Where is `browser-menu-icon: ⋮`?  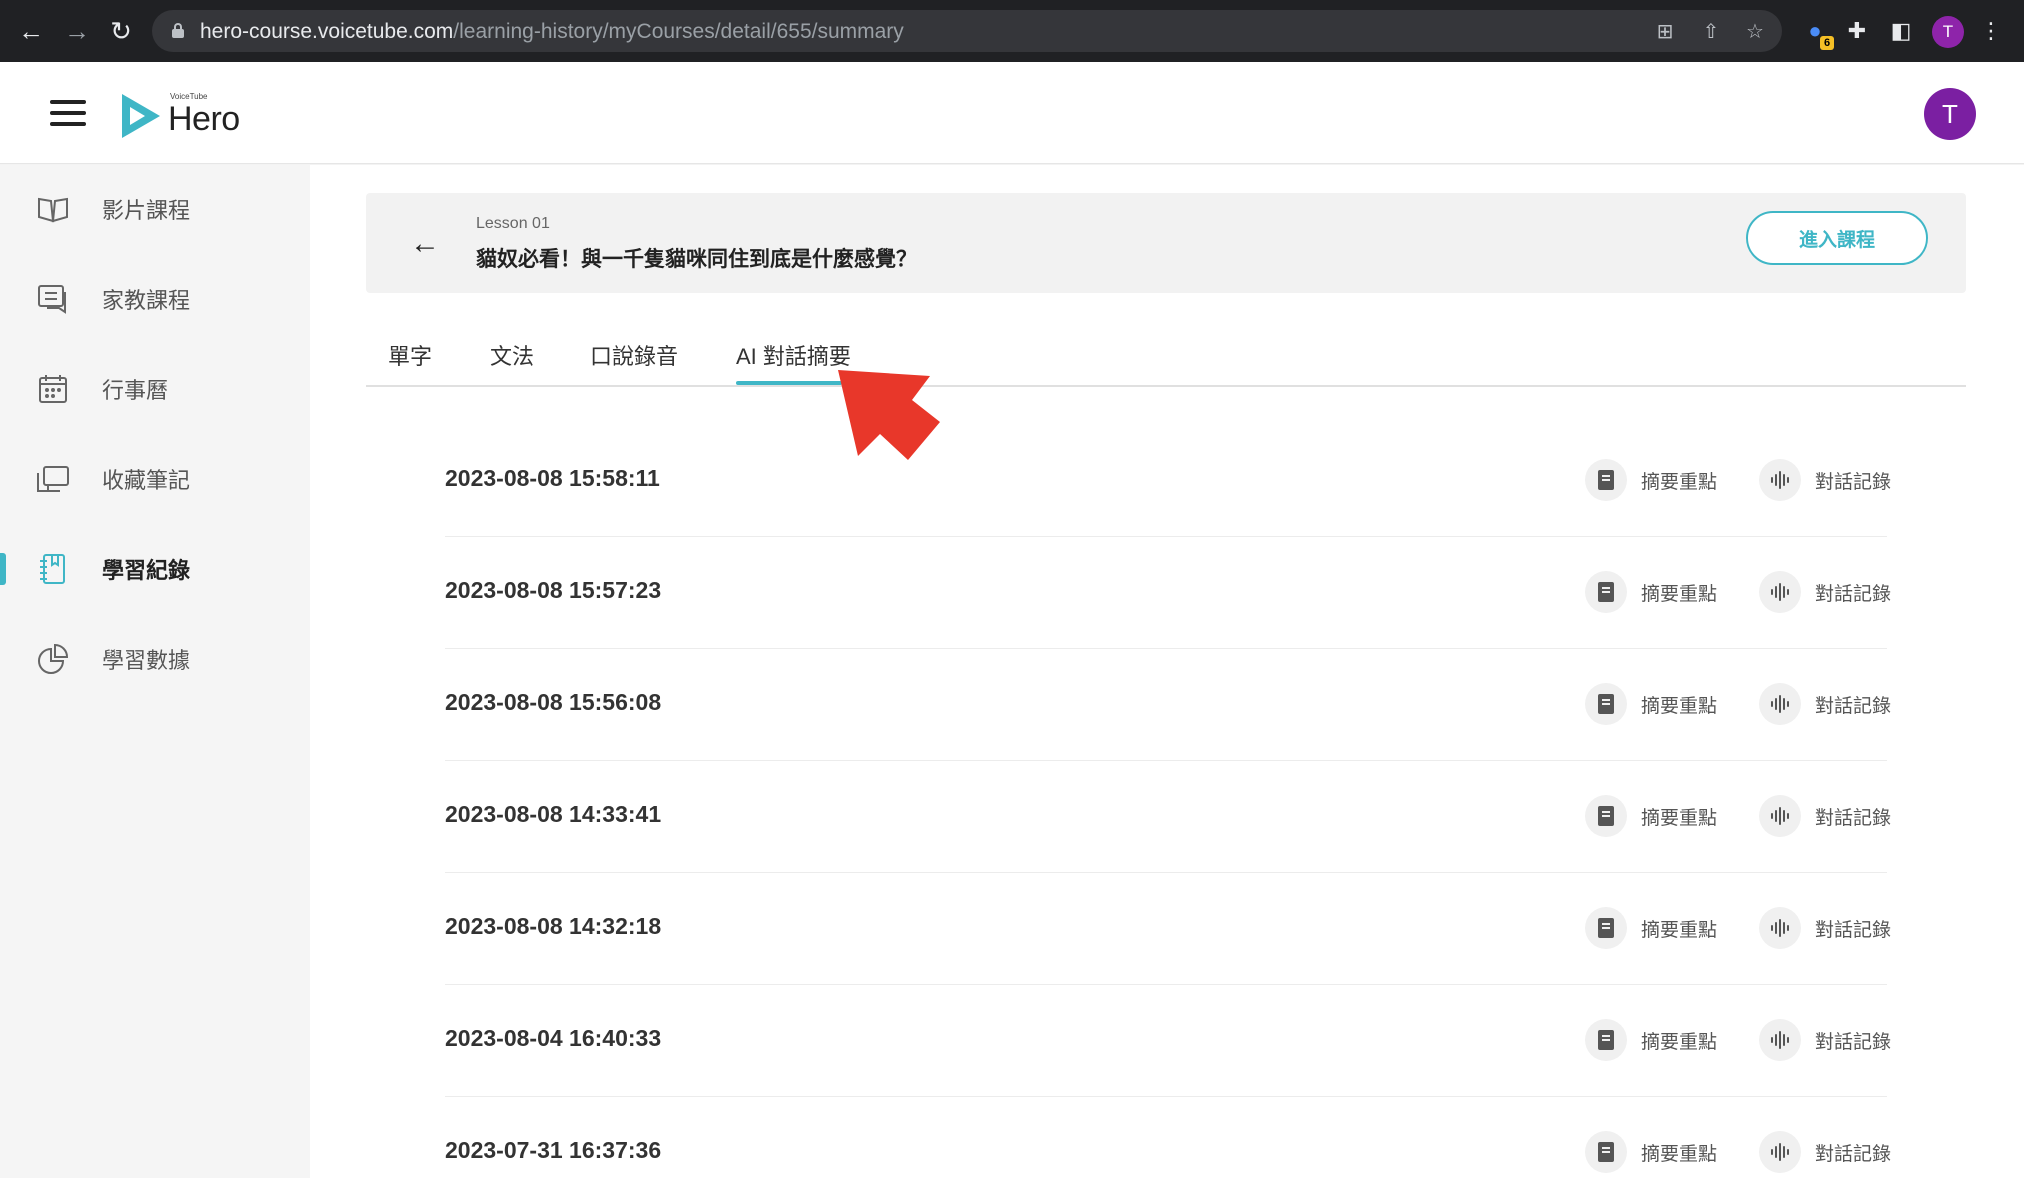
browser-menu-icon: ⋮ is located at coordinates (1991, 31).